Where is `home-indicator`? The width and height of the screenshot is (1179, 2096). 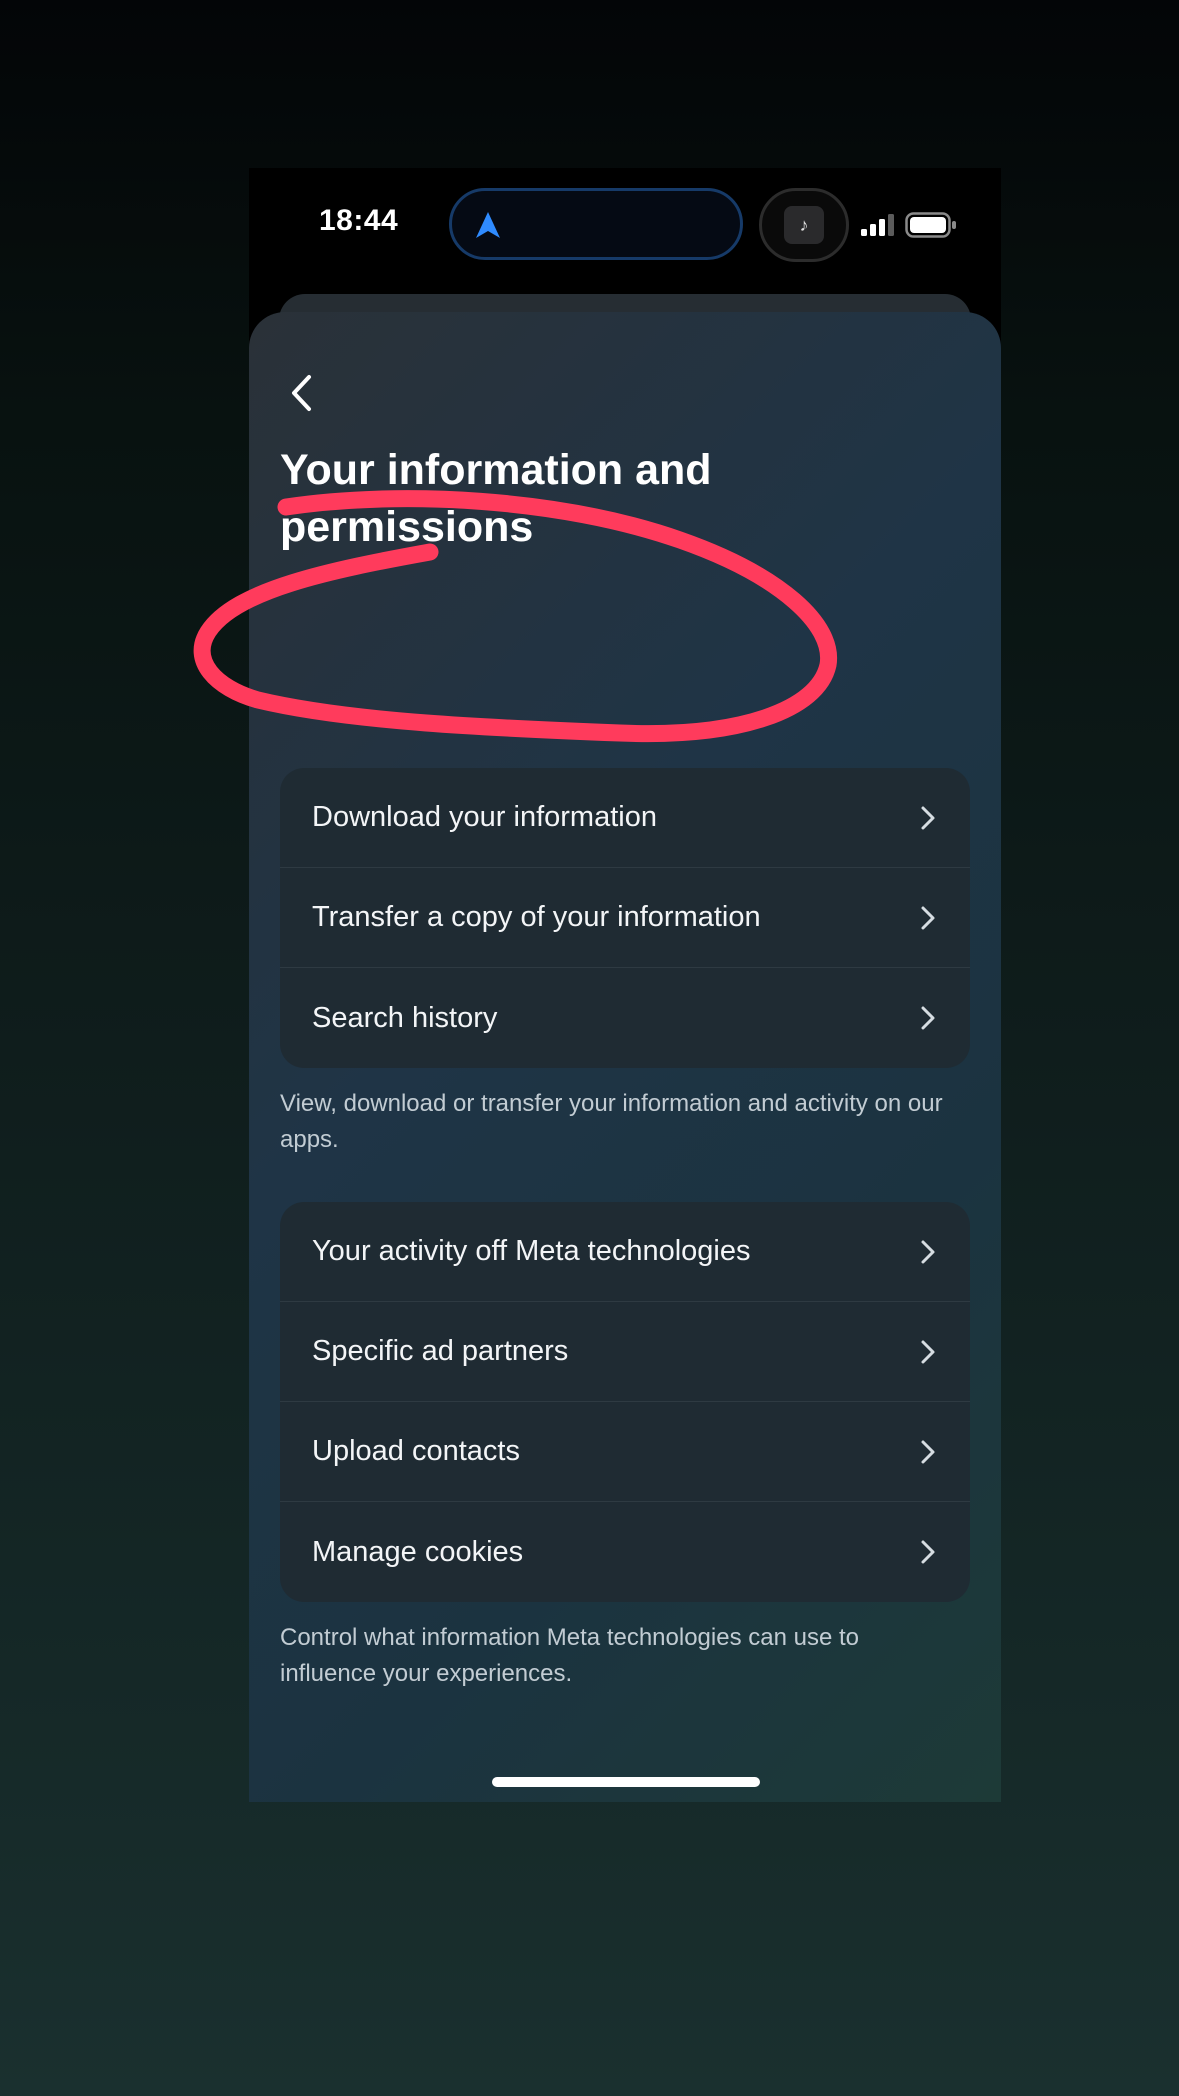
home-indicator is located at coordinates (626, 1782).